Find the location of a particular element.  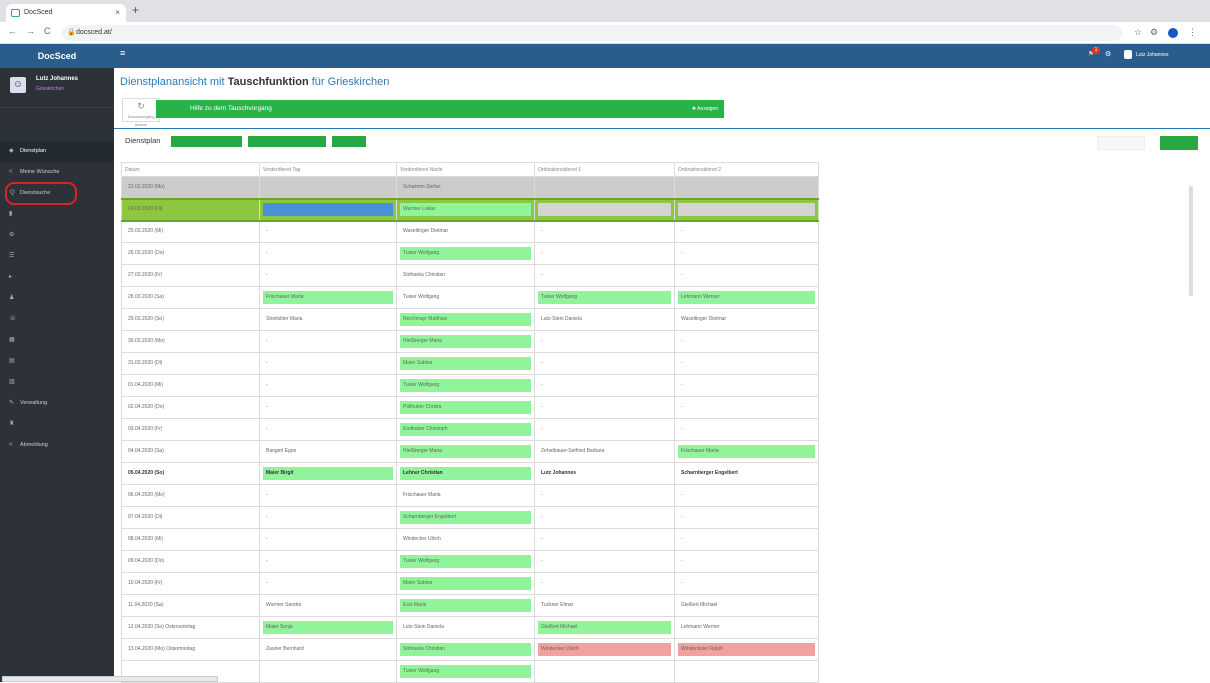

sidebar-item-11: ▥ is located at coordinates (57, 382).